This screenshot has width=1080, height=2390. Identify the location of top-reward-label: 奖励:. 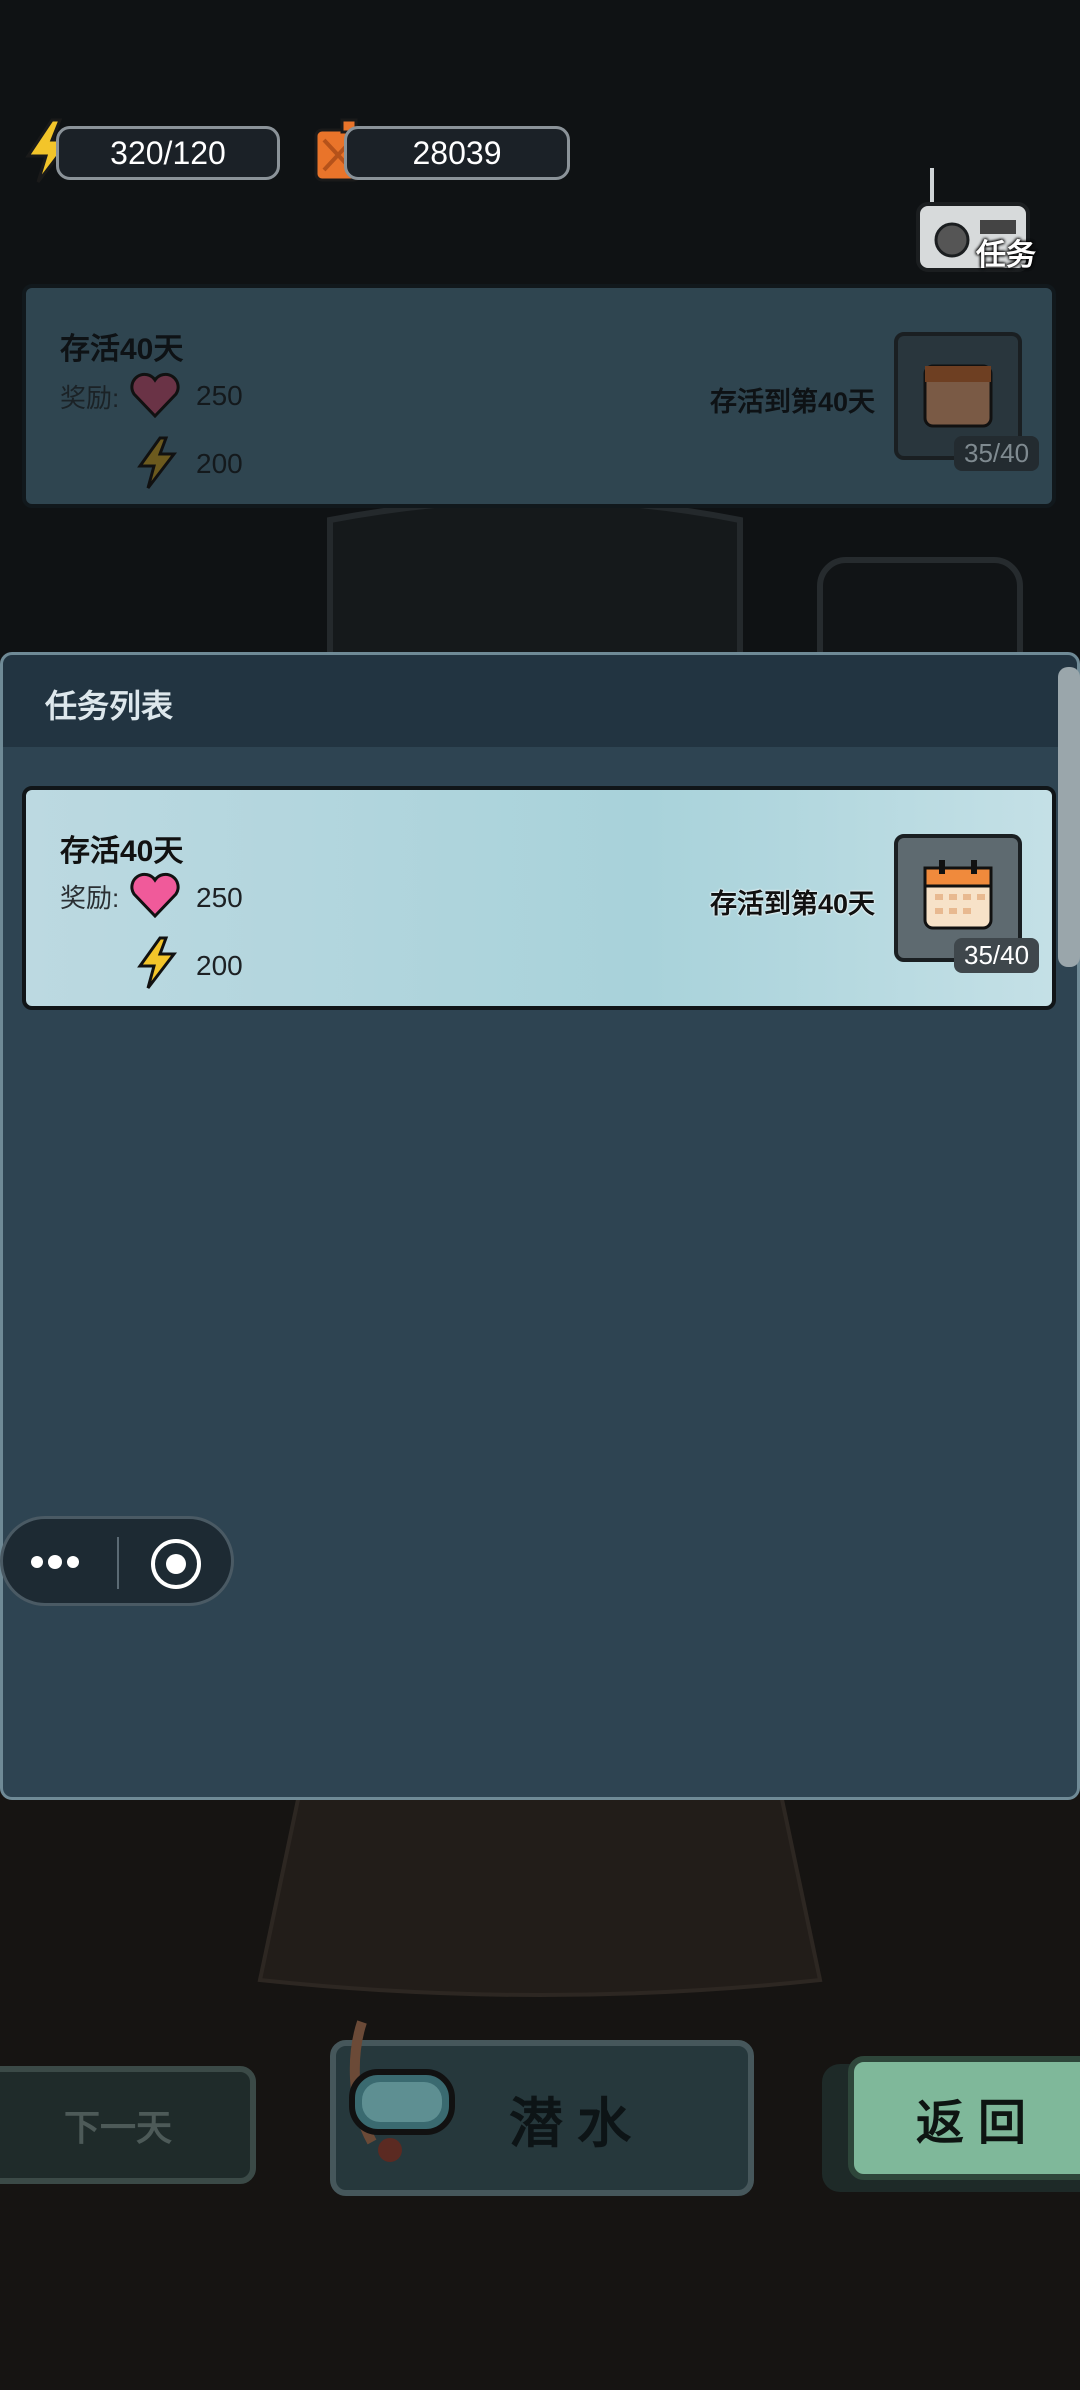
(90, 398).